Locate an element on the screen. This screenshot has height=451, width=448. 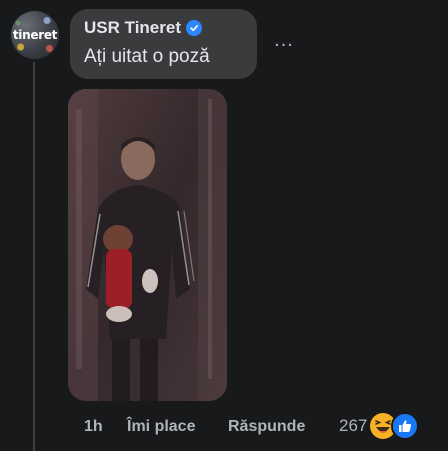
avatar-text: tineret is located at coordinates (35, 35).